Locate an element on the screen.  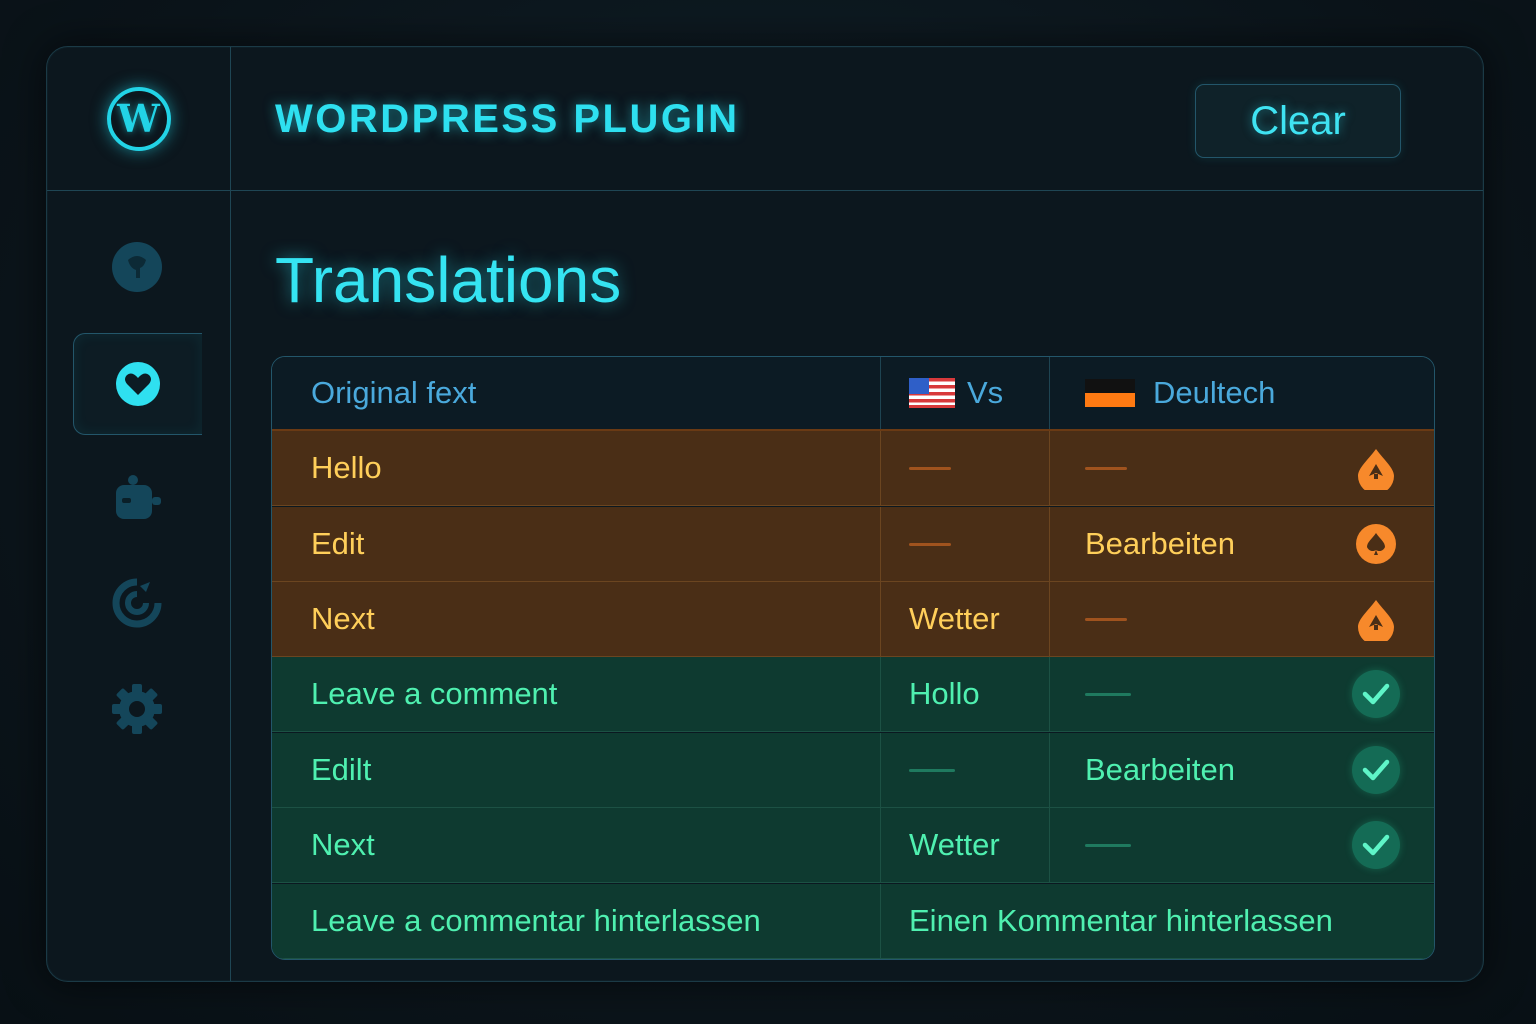
sidebar-item-settings is located at coordinates (137, 709).